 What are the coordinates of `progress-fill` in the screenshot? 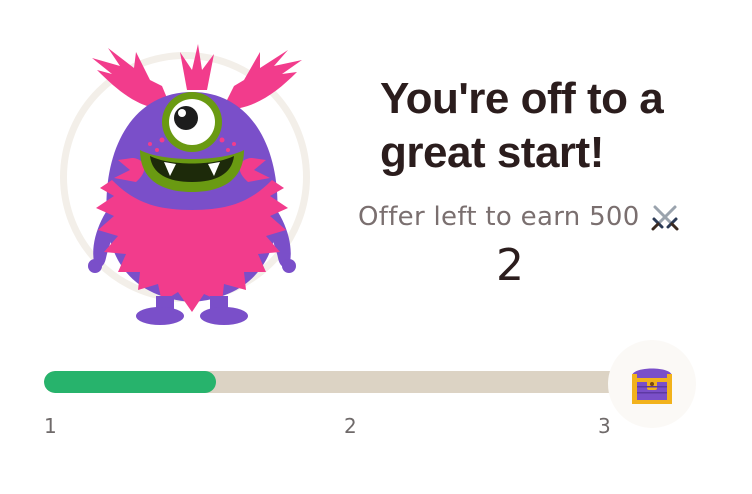 It's located at (130, 382).